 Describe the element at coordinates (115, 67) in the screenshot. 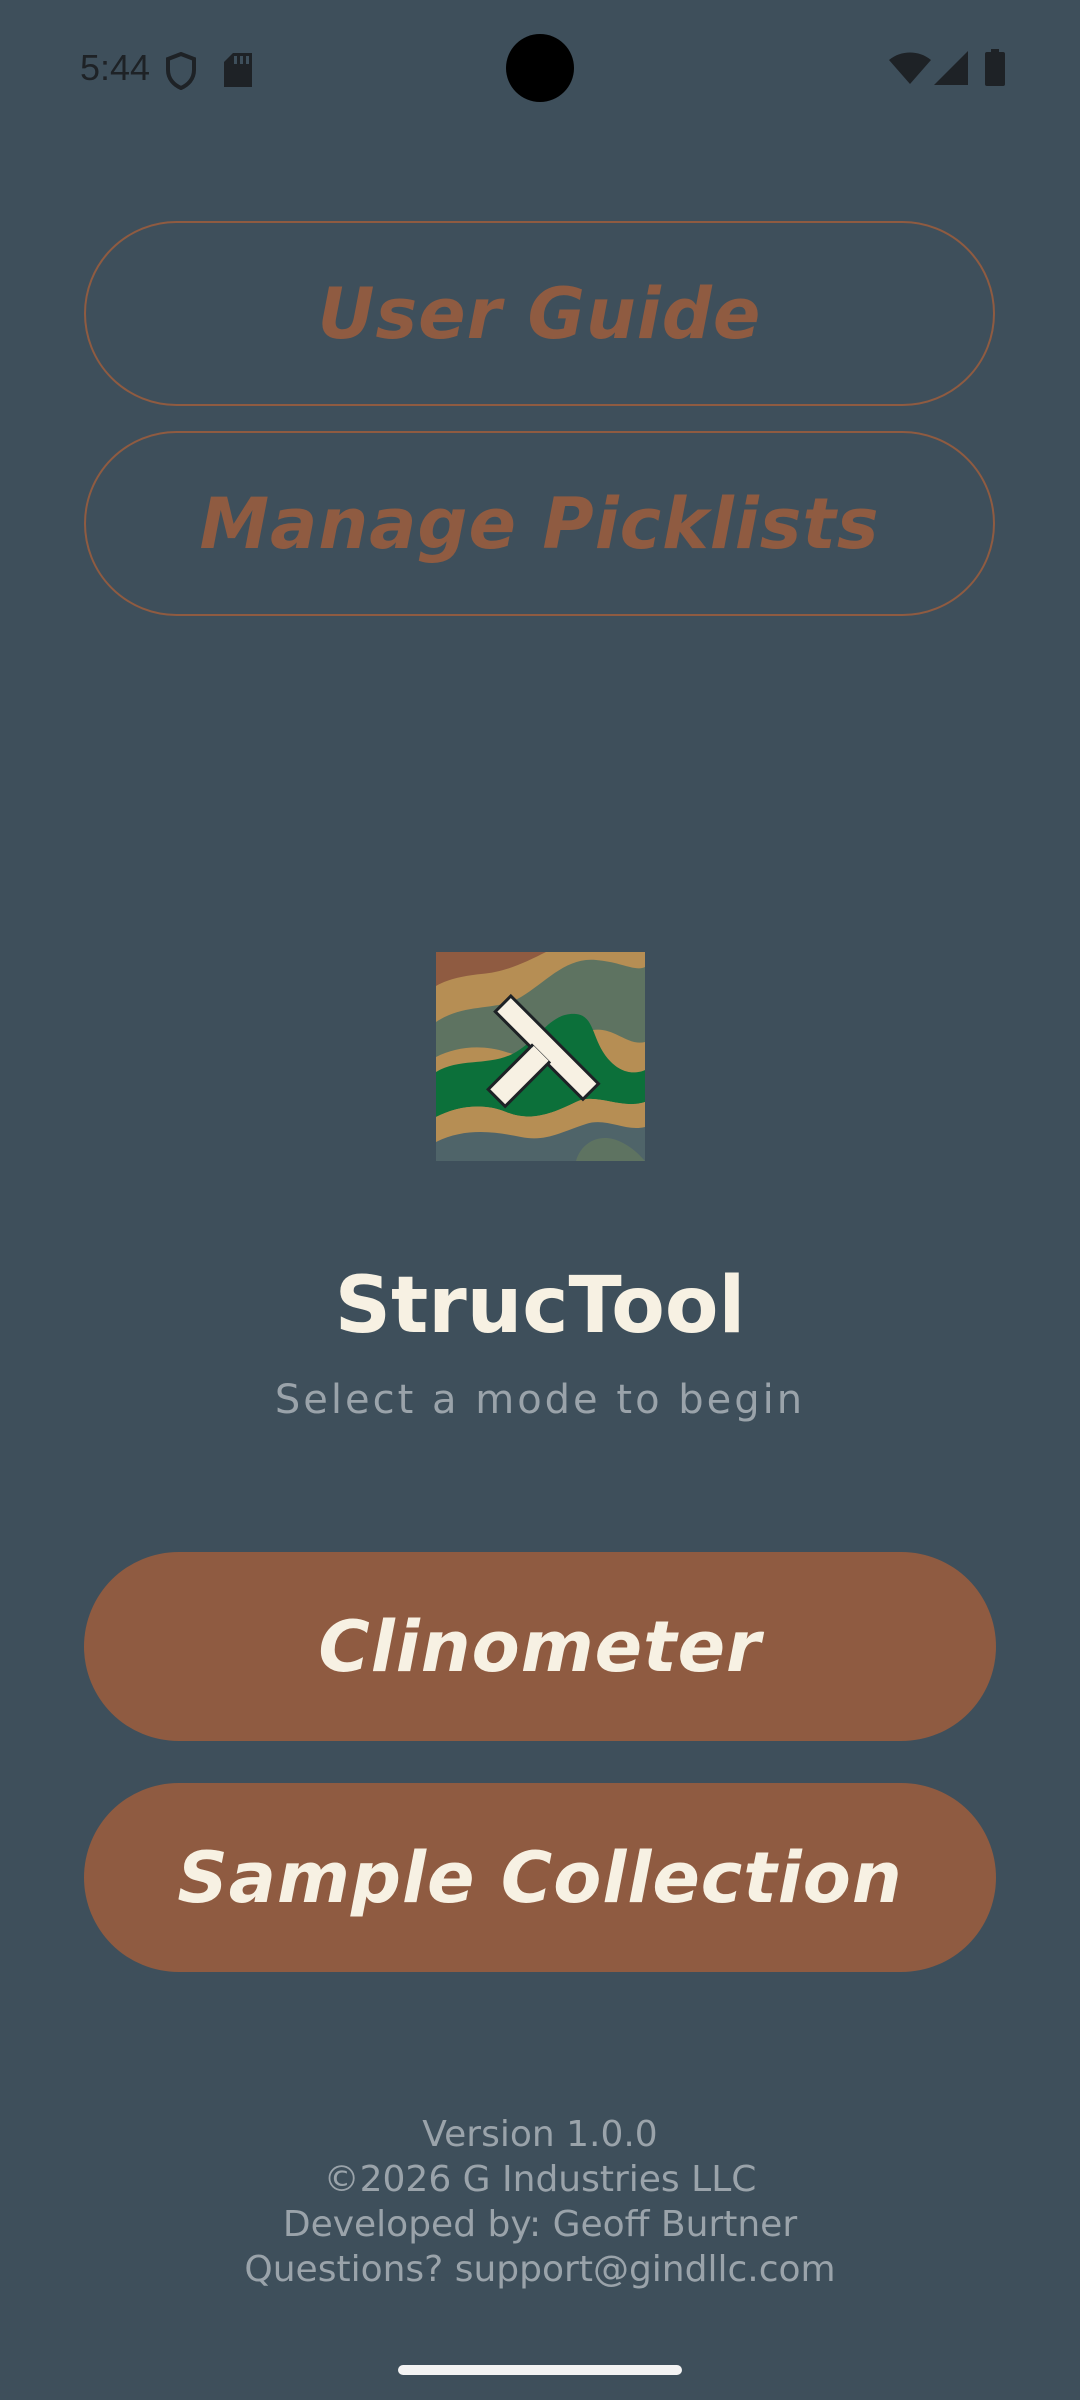

I see `status-time: 5:44` at that location.